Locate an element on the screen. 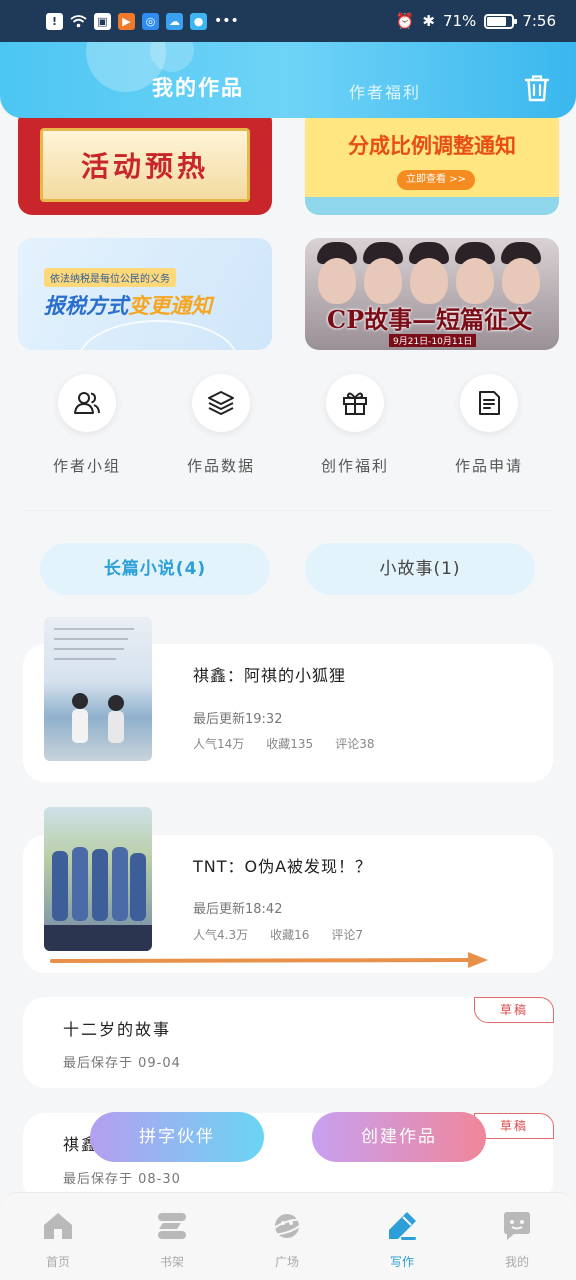 The image size is (576, 1280). chat-face-icon is located at coordinates (517, 1226).